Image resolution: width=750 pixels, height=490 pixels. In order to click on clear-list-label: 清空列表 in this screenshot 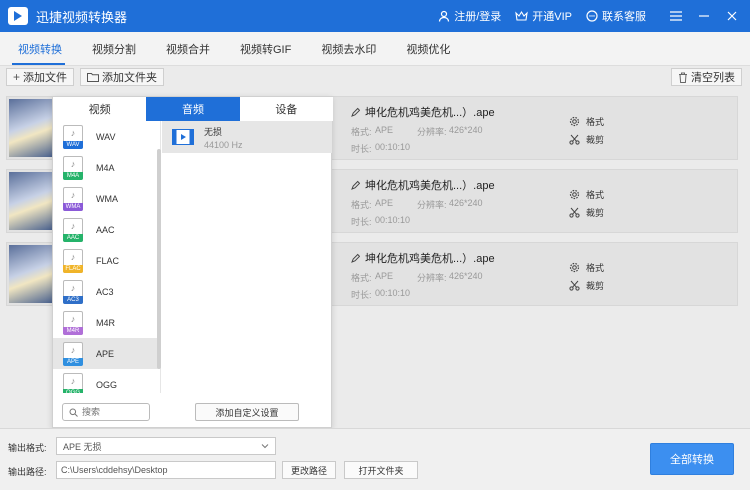, I will do `click(713, 78)`.